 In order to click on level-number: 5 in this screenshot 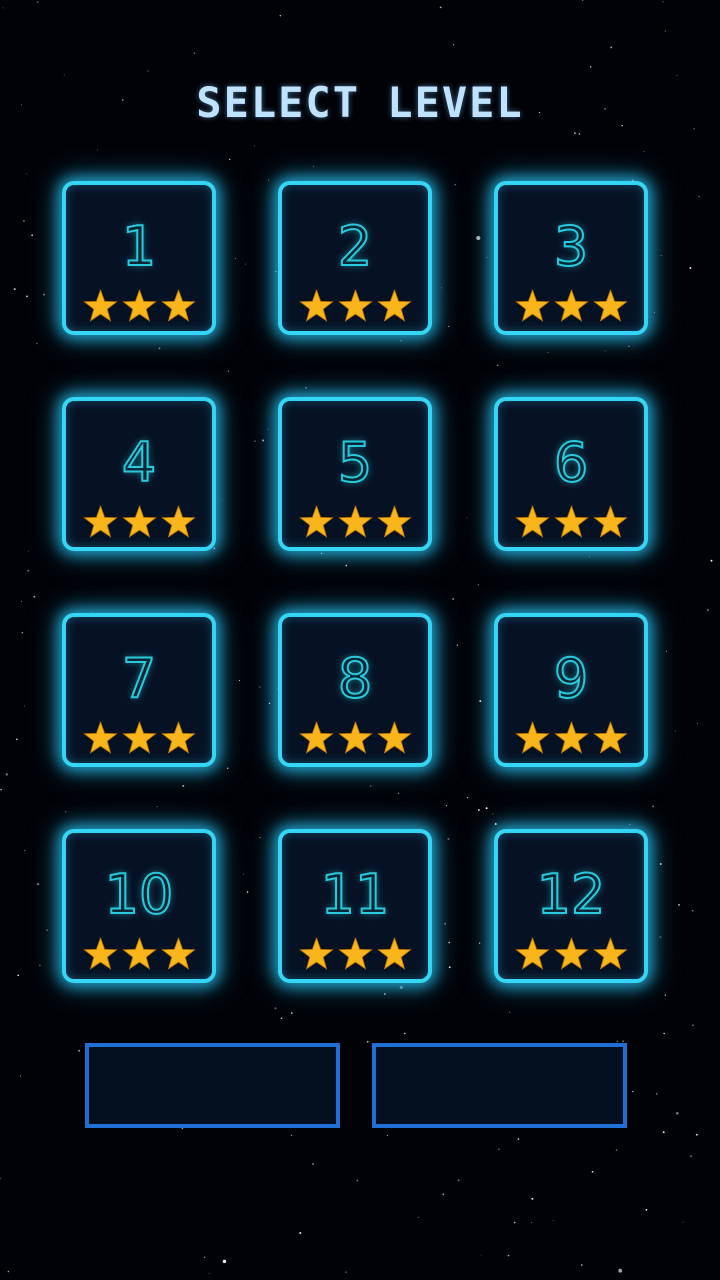, I will do `click(355, 462)`.